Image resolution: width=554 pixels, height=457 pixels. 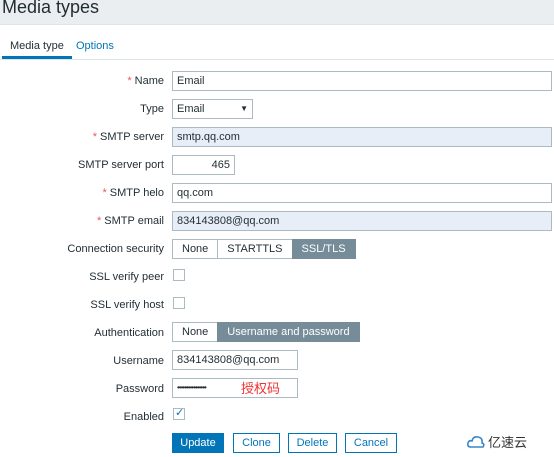 What do you see at coordinates (198, 443) in the screenshot?
I see `update-button: Update` at bounding box center [198, 443].